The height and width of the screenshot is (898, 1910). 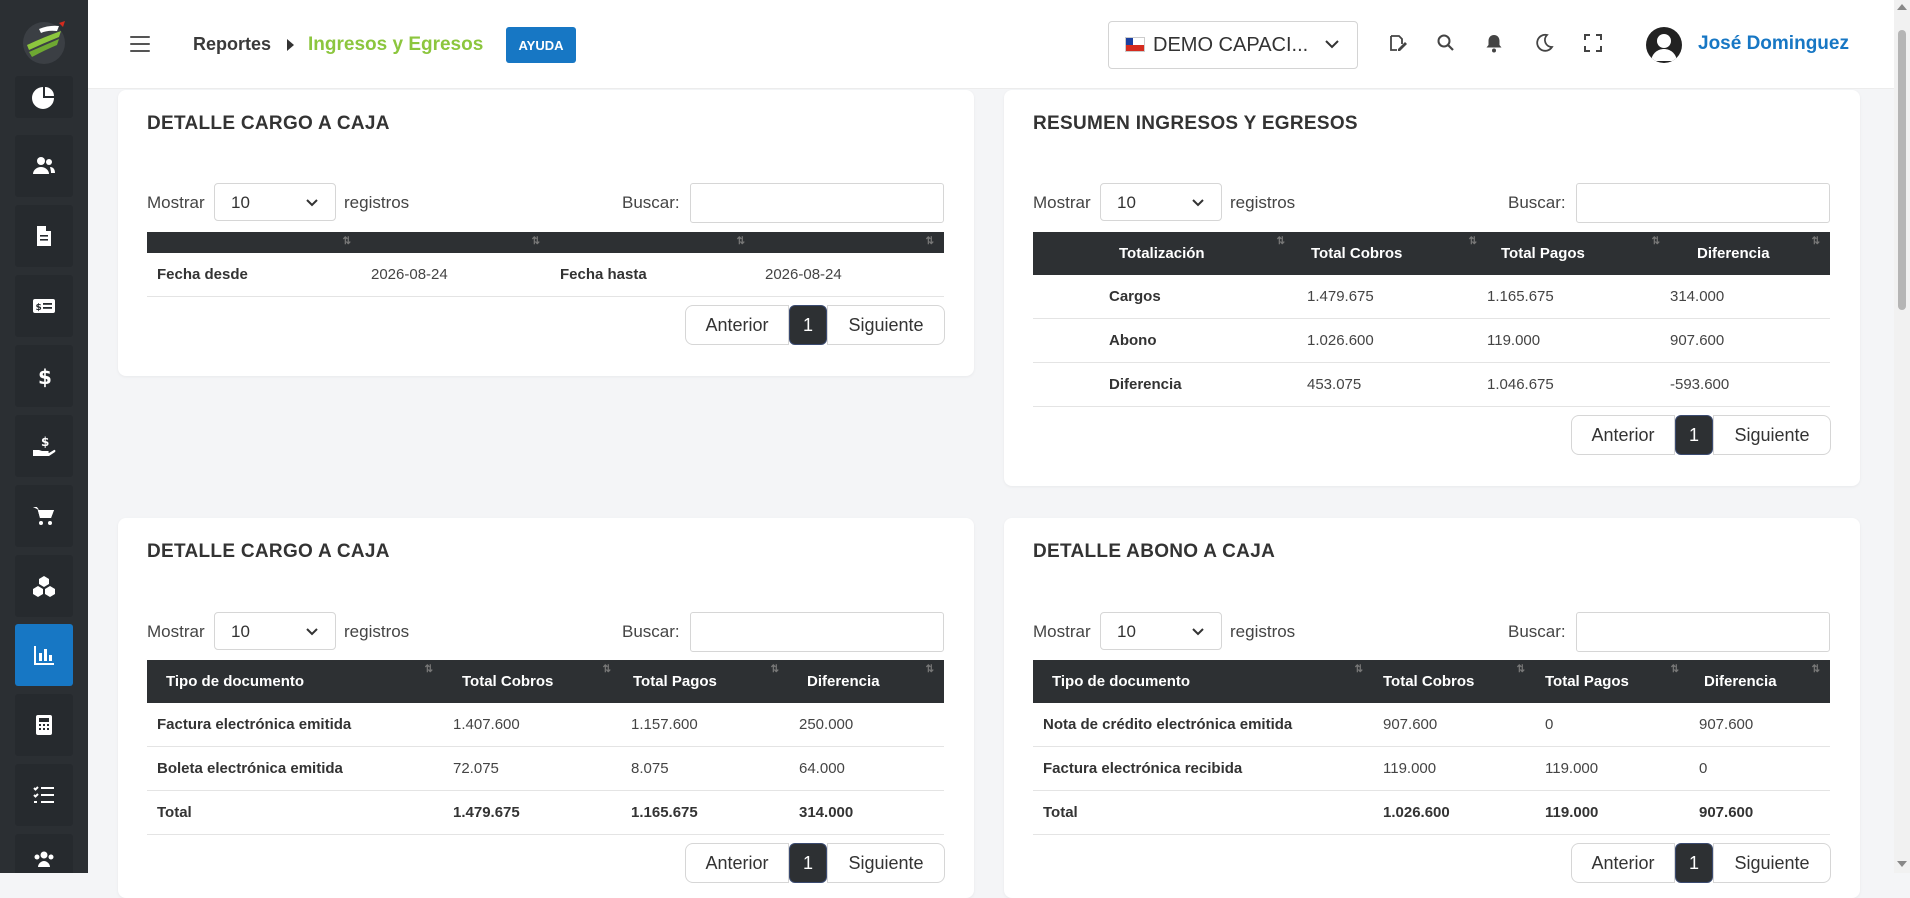 I want to click on search-icon, so click(x=1446, y=43).